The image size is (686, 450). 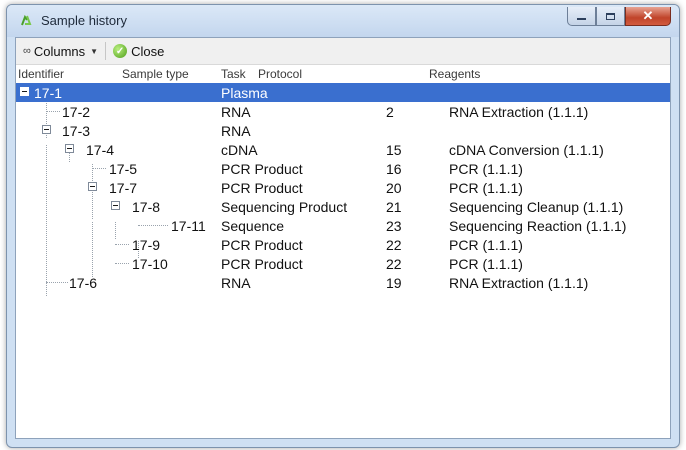 What do you see at coordinates (27, 51) in the screenshot?
I see `glasses-icon: ∞` at bounding box center [27, 51].